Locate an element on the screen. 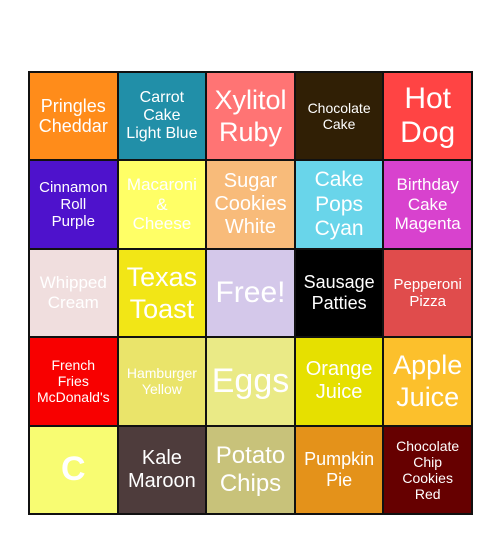 The width and height of the screenshot is (501, 544). bingo-cell: C is located at coordinates (73, 469).